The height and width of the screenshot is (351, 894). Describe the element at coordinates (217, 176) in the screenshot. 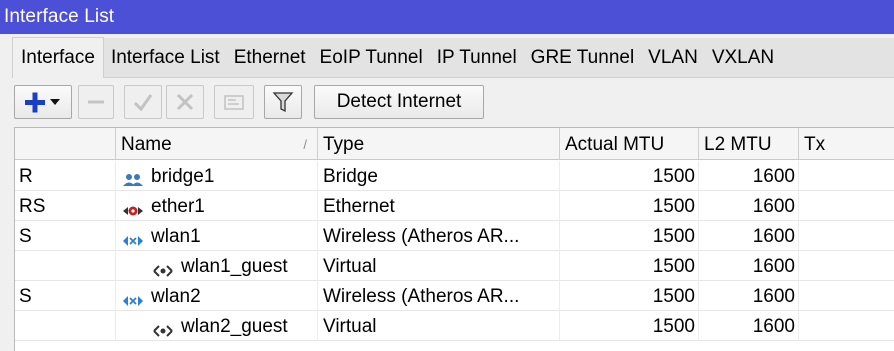

I see `cell-name: bridge1` at that location.